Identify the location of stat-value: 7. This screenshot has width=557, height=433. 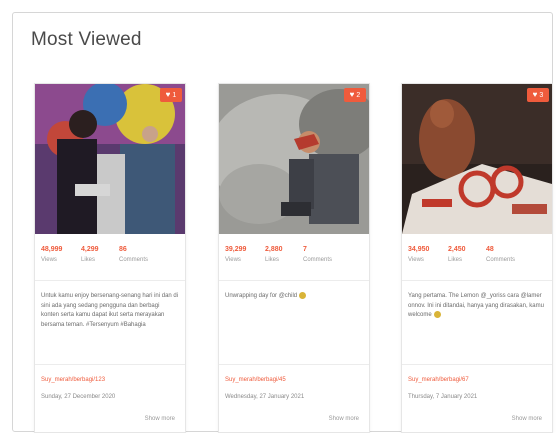
(305, 249).